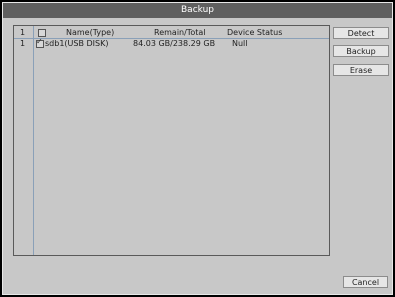 The height and width of the screenshot is (297, 395). I want to click on header-name: Name(Type), so click(90, 32).